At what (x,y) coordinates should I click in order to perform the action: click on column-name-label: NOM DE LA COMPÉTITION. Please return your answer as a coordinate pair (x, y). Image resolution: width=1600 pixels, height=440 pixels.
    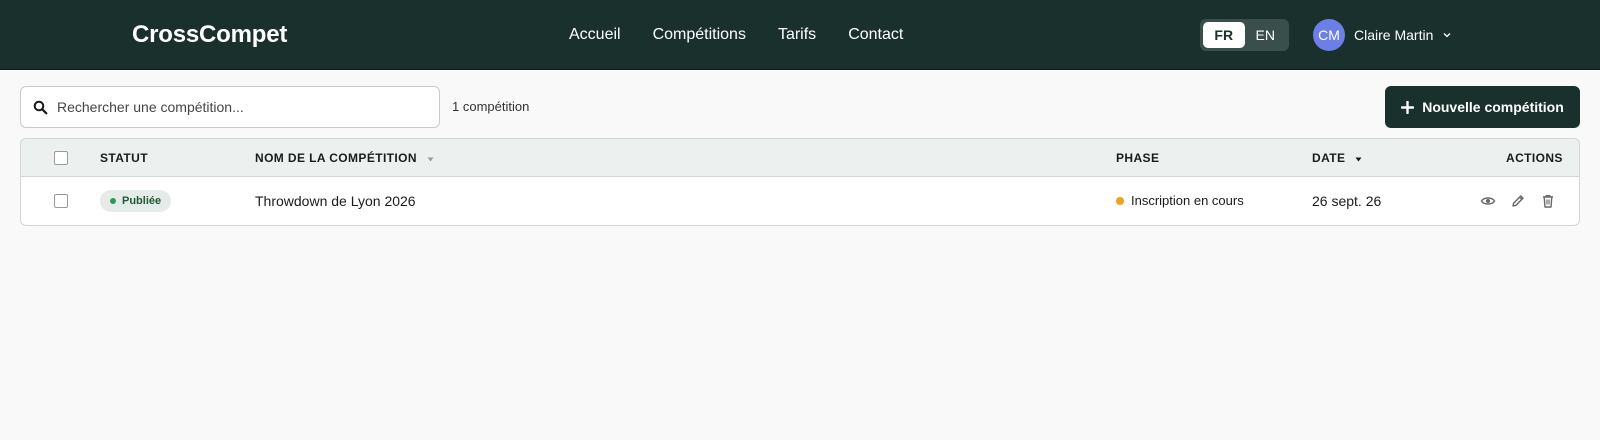
    Looking at the image, I should click on (336, 158).